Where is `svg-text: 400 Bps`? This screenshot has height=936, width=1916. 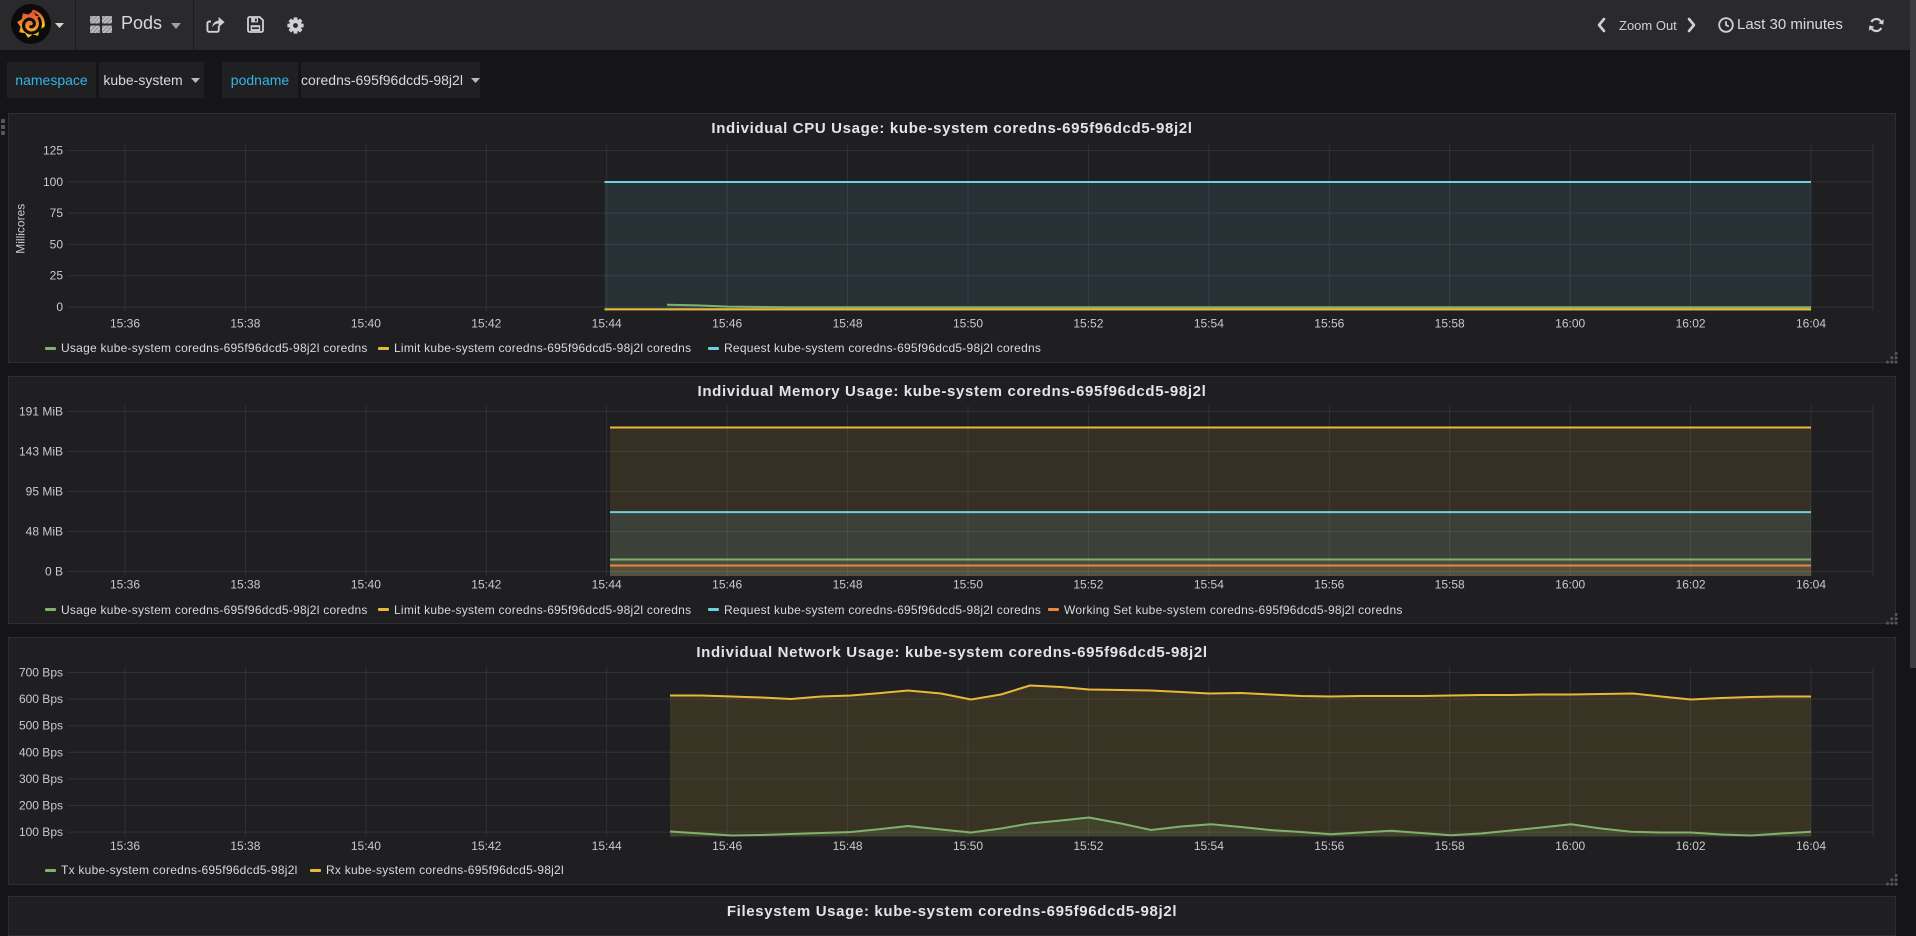
svg-text: 400 Bps is located at coordinates (41, 752).